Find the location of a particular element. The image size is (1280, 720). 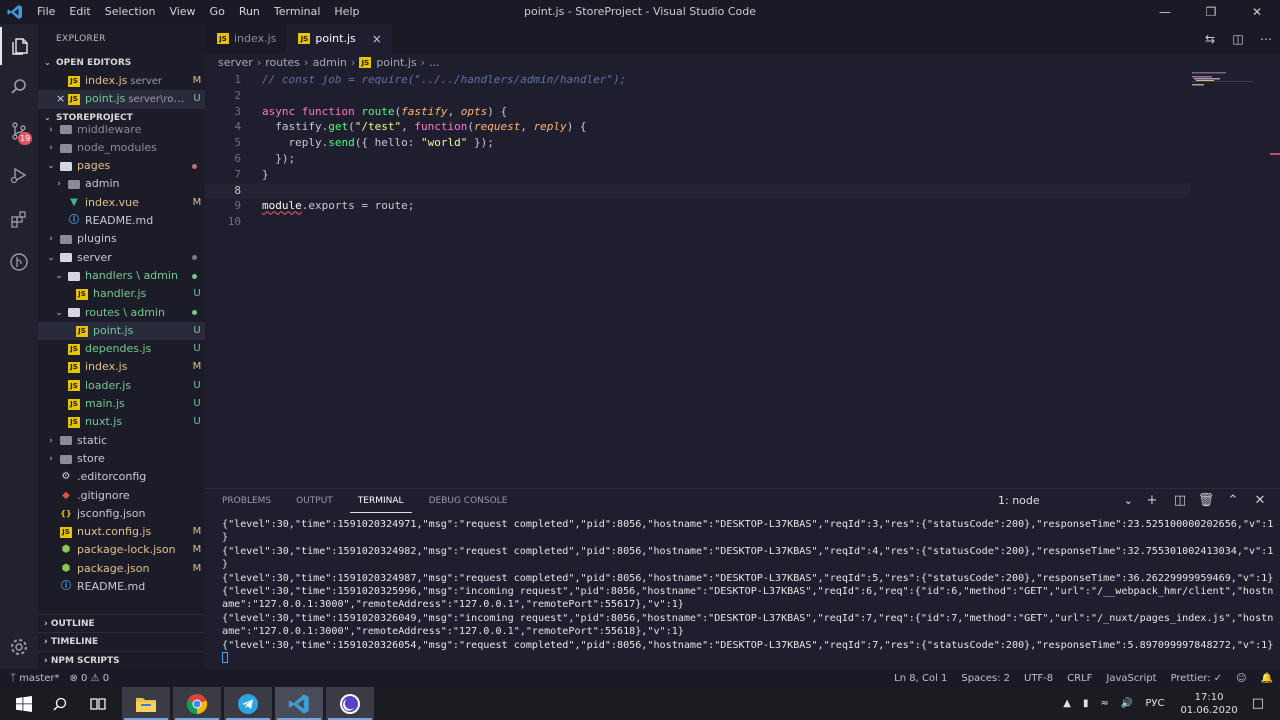

code-line: 8 is located at coordinates (697, 190).